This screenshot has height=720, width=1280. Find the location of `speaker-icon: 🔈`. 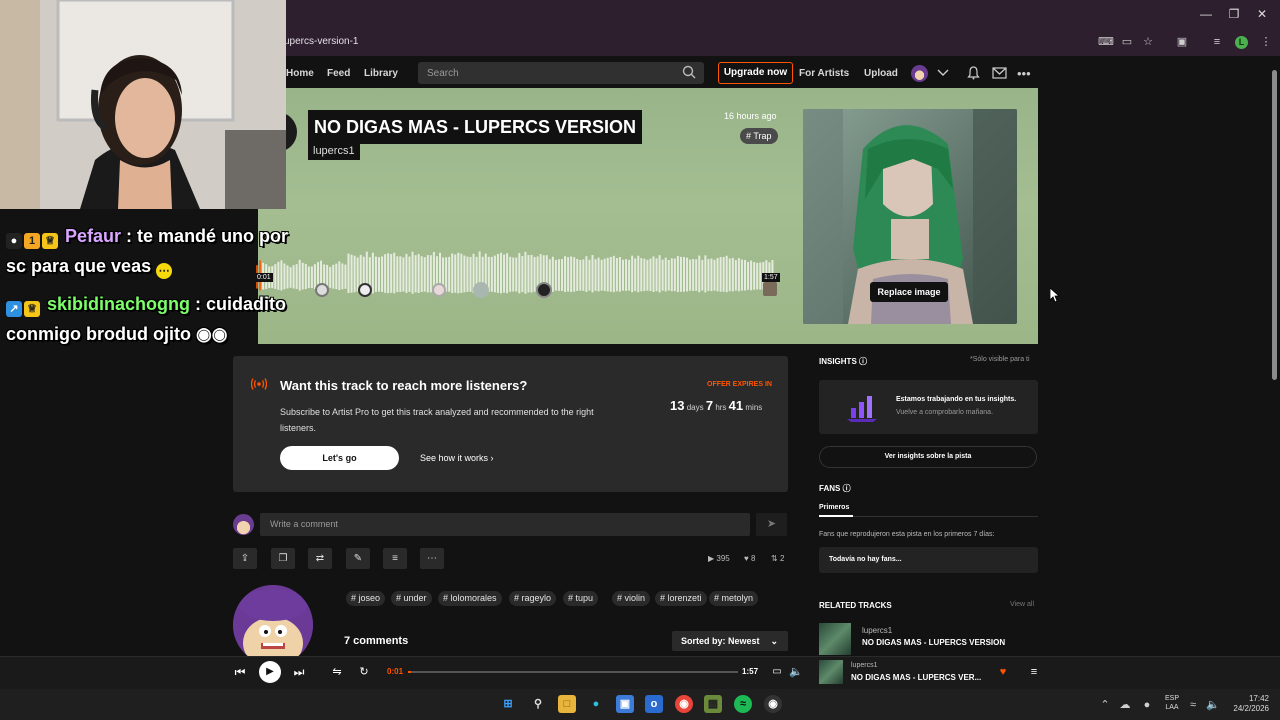

speaker-icon: 🔈 is located at coordinates (1213, 705).